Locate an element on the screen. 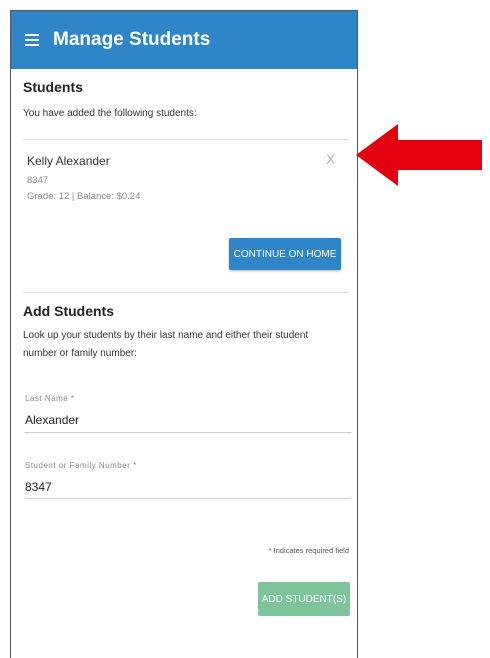 The height and width of the screenshot is (658, 490). continue-on-home-button: CONTINUE ON HOME is located at coordinates (285, 254).